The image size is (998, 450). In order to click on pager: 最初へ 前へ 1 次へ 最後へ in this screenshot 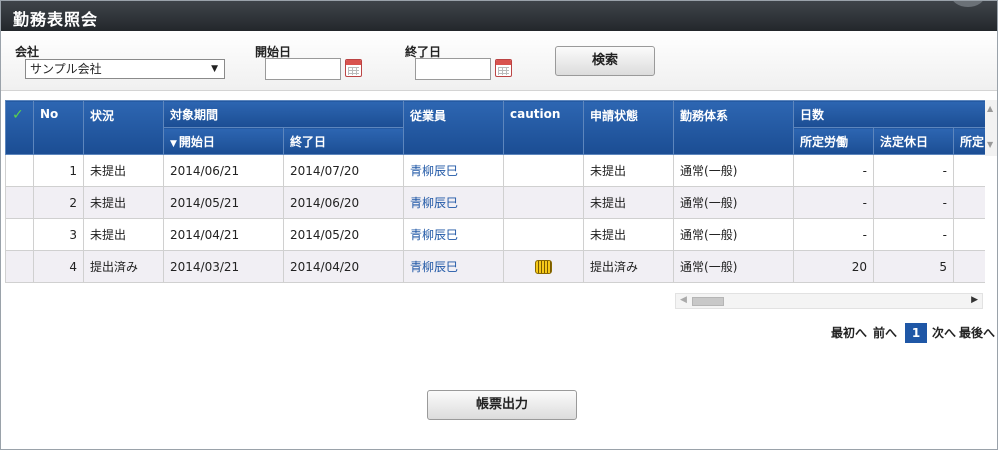, I will do `click(914, 333)`.